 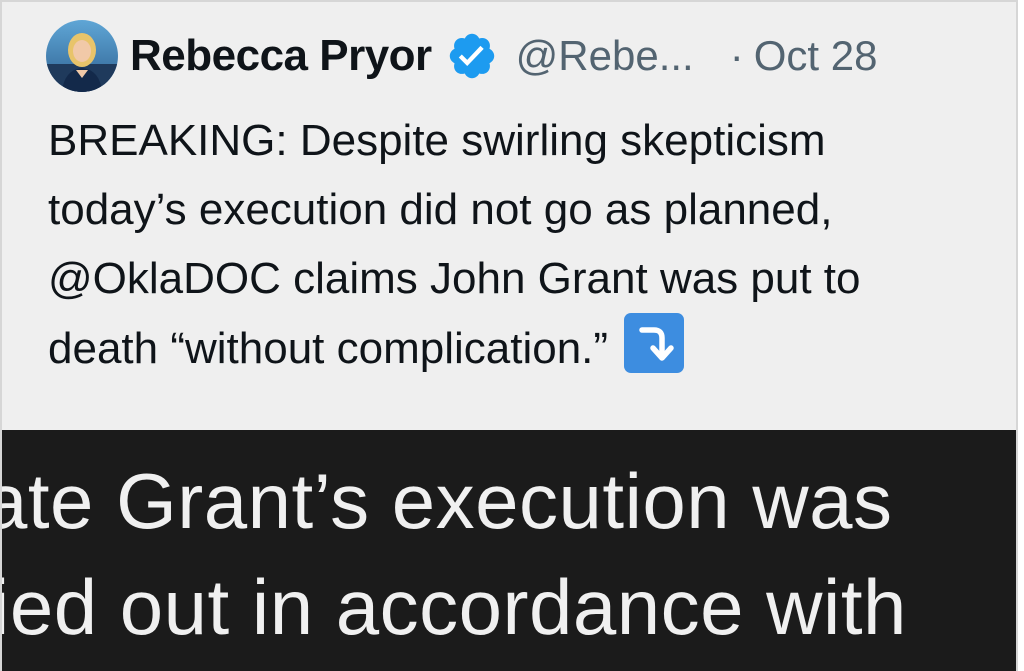 I want to click on verified-badge-icon, so click(x=471, y=56).